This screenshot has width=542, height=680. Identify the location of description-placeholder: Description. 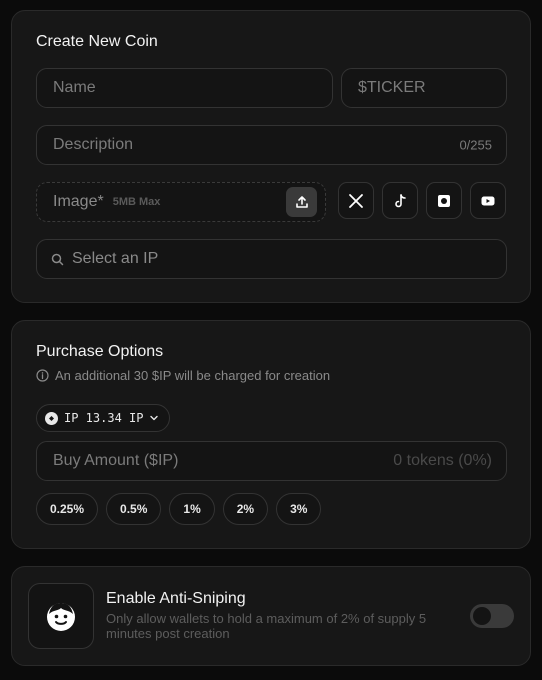
(93, 144).